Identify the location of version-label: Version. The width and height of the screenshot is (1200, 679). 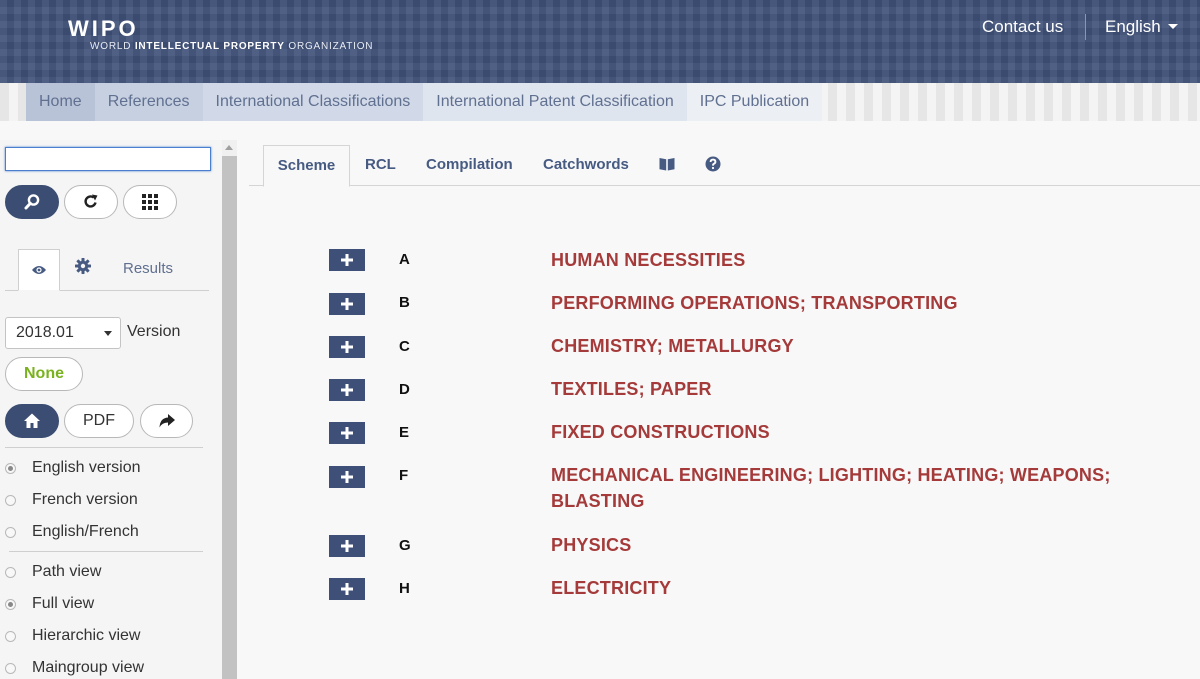
(154, 331).